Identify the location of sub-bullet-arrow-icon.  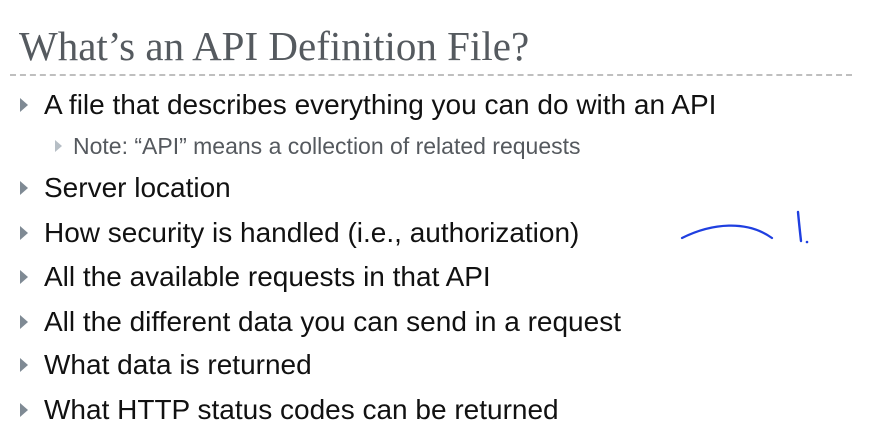
(58, 146).